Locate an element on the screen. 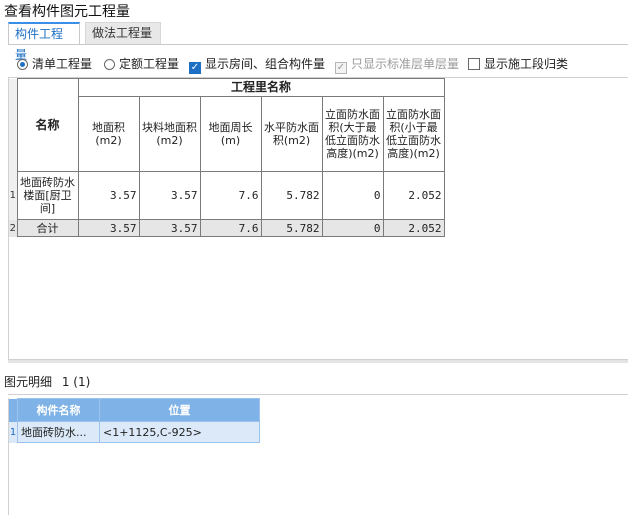 Image resolution: width=628 pixels, height=515 pixels. radio-quota-qty: 定额工程量 is located at coordinates (141, 64).